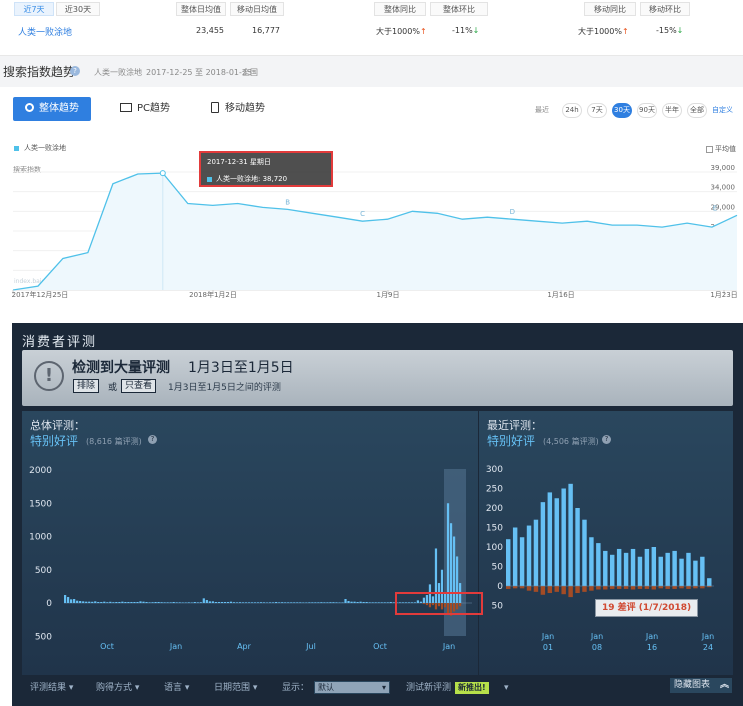 The height and width of the screenshot is (706, 743). What do you see at coordinates (572, 110) in the screenshot?
I see `range-24h: 24h` at bounding box center [572, 110].